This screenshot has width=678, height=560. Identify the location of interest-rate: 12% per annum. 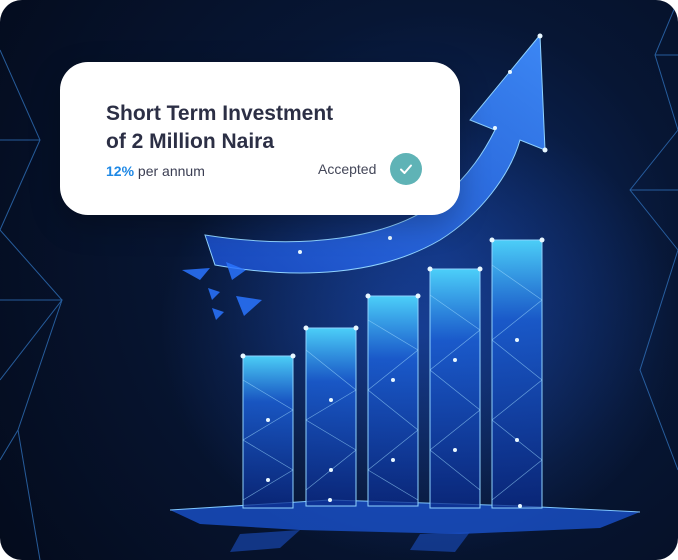
(155, 171).